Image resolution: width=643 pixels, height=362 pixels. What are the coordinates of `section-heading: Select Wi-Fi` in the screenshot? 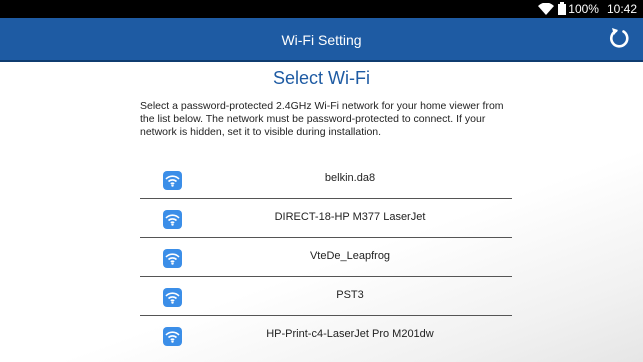 It's located at (321, 78).